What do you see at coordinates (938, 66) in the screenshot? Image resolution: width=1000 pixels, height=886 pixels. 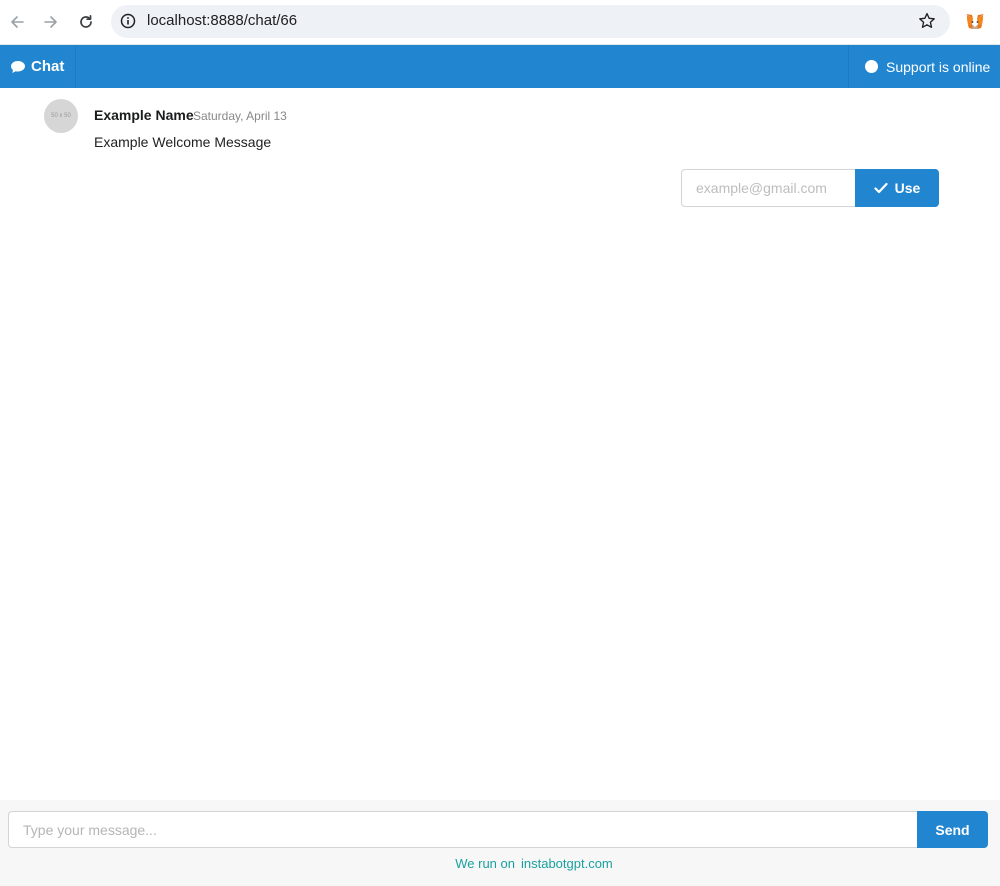 I see `support-status-label: Support is online` at bounding box center [938, 66].